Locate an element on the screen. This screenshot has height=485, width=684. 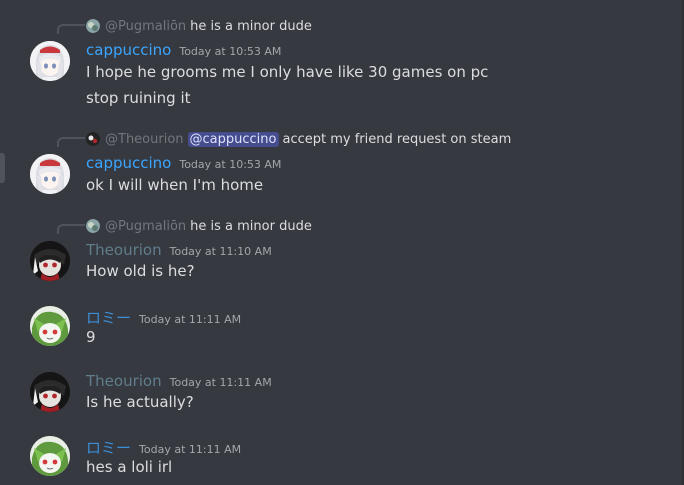
message-content: hes a loli irl is located at coordinates (129, 467).